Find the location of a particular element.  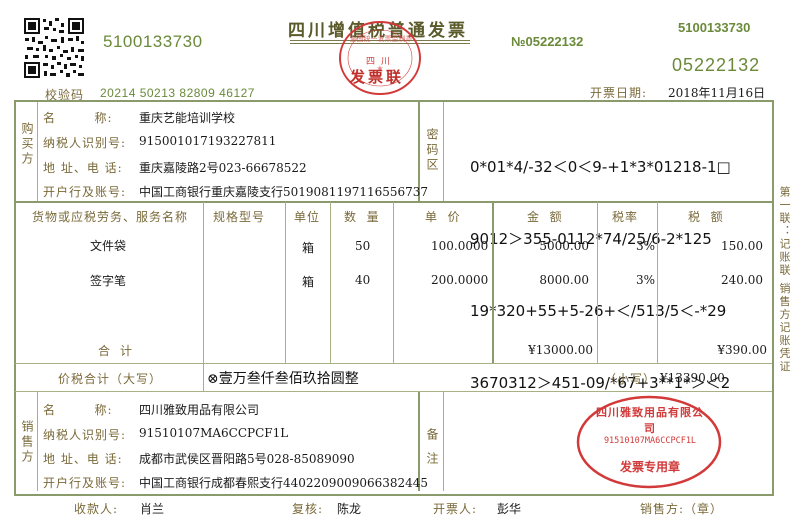

copy-note: 第一联：记账联 销售方记账凭证 is located at coordinates (784, 280).